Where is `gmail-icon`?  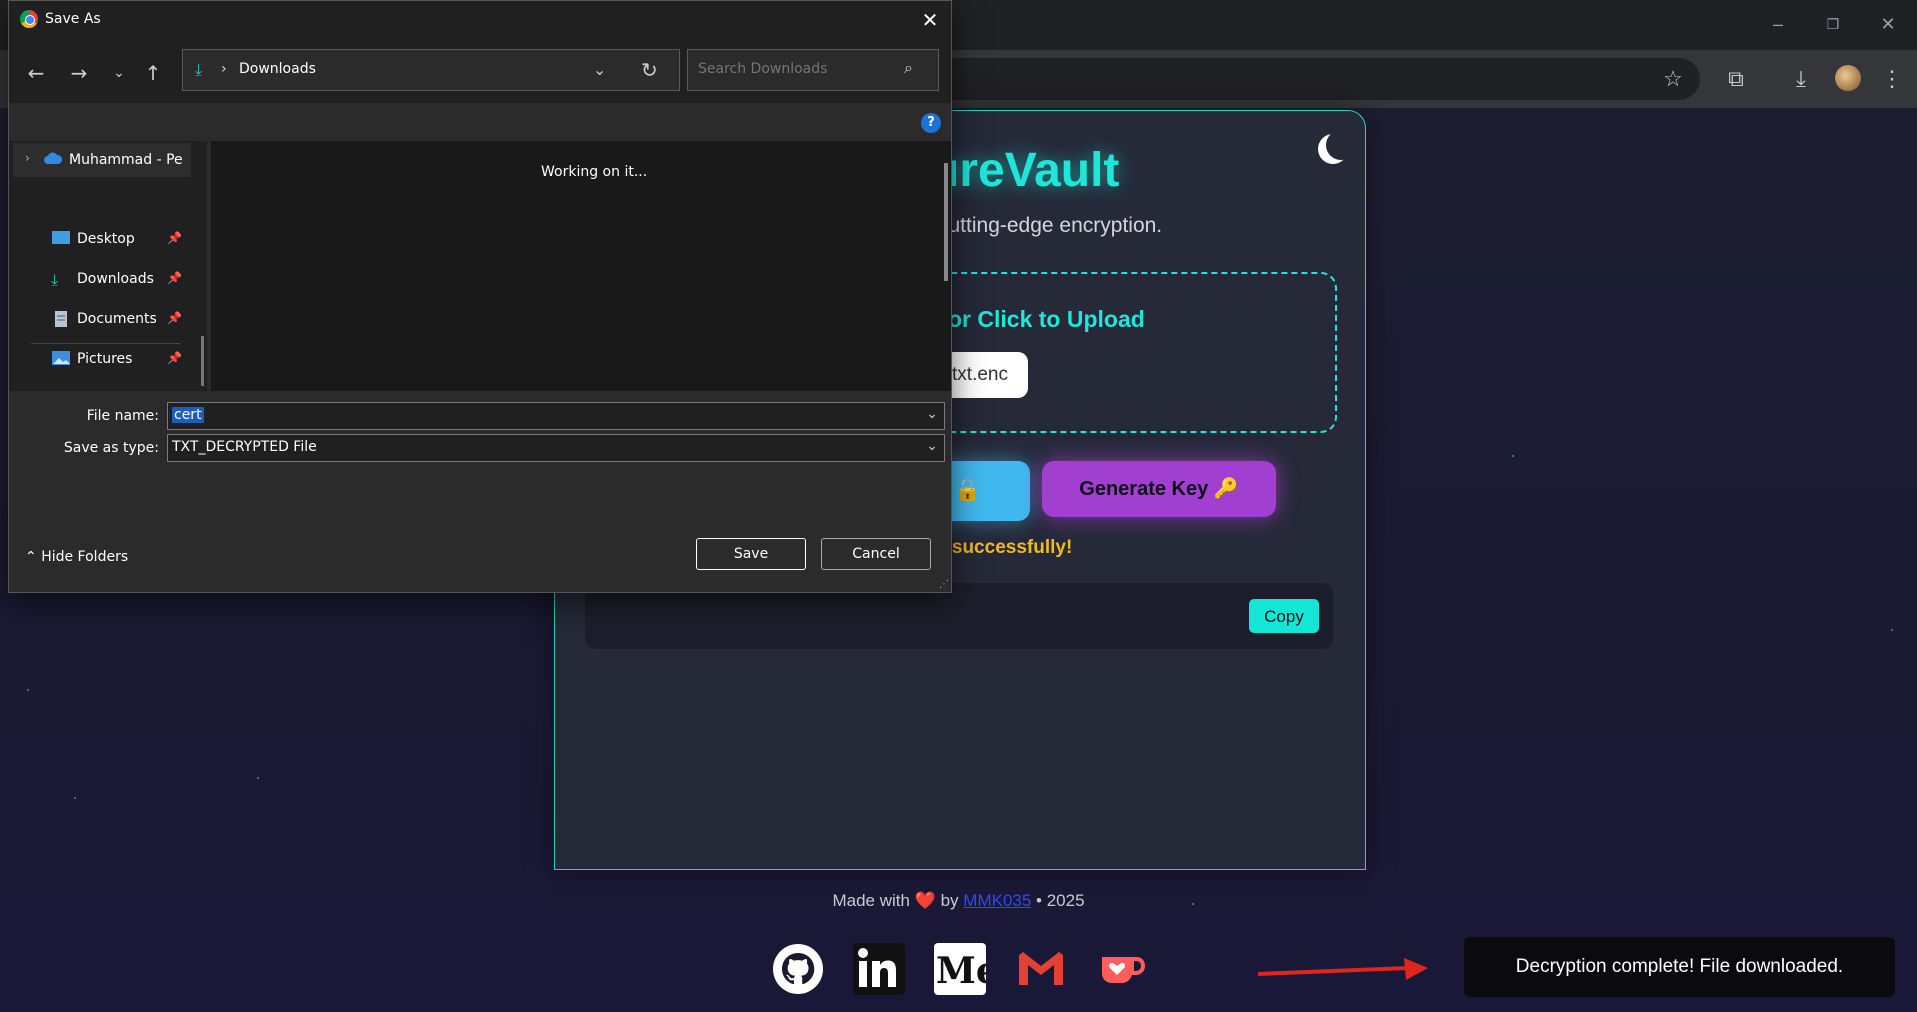 gmail-icon is located at coordinates (1041, 969).